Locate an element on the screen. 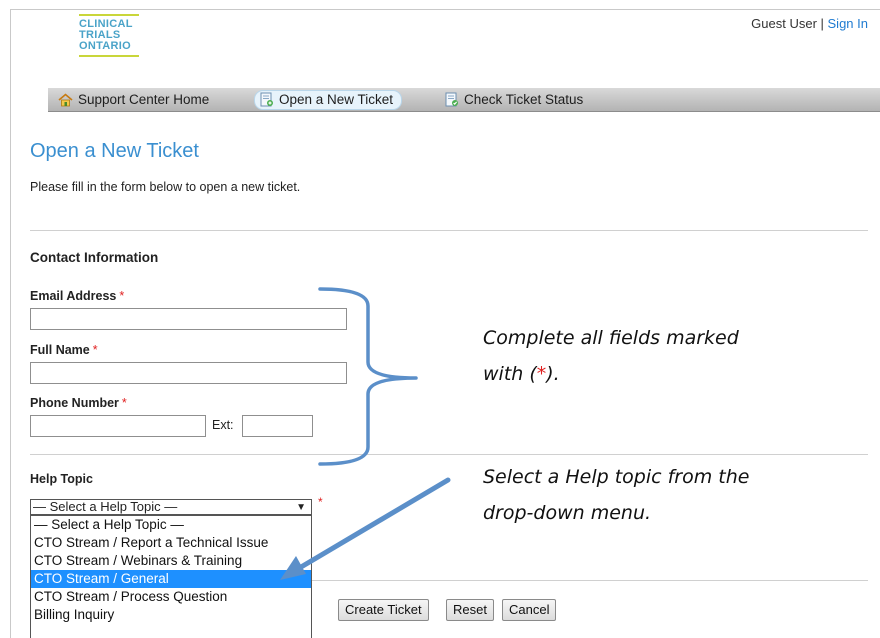 The width and height of the screenshot is (880, 638). annotation-overlay is located at coordinates (365, 433).